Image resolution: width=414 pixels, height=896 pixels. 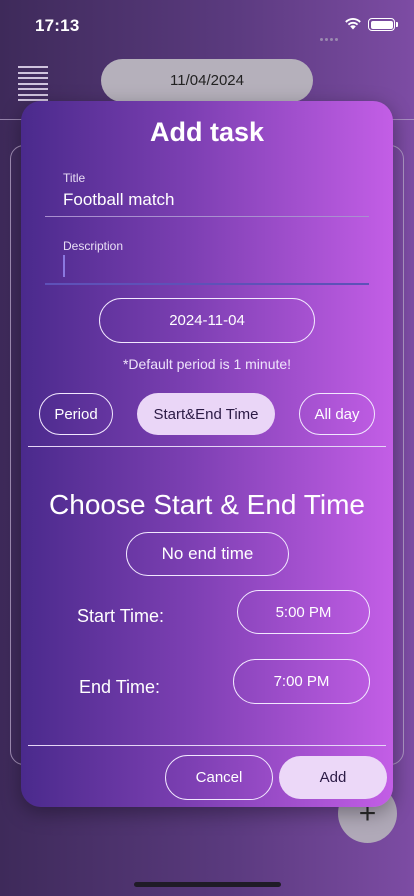 I want to click on cancel-button: Cancel, so click(x=219, y=777).